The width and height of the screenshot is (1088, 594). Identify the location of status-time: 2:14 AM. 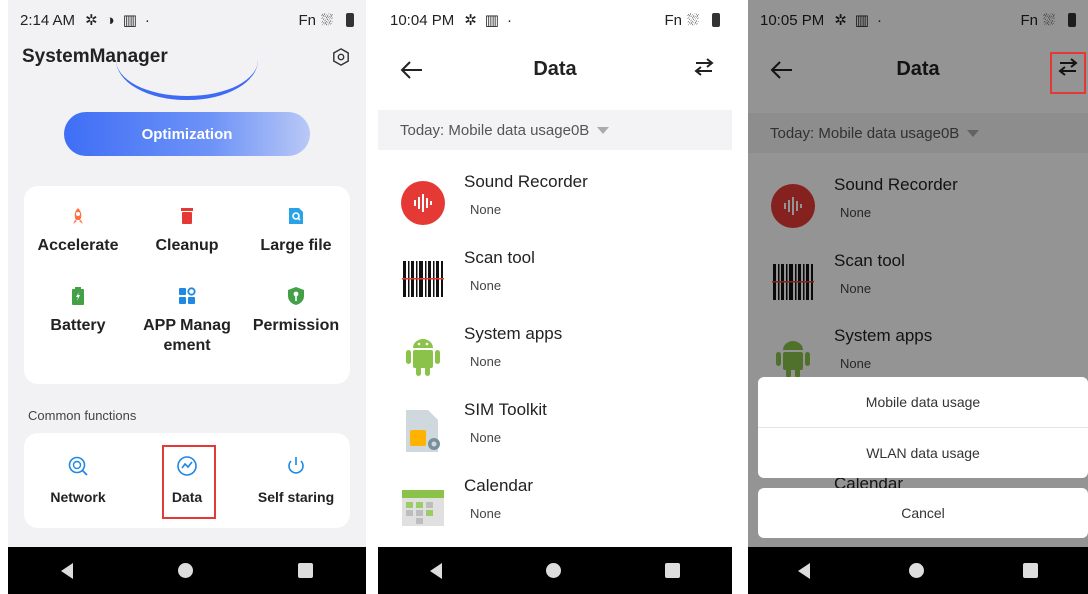
(48, 20).